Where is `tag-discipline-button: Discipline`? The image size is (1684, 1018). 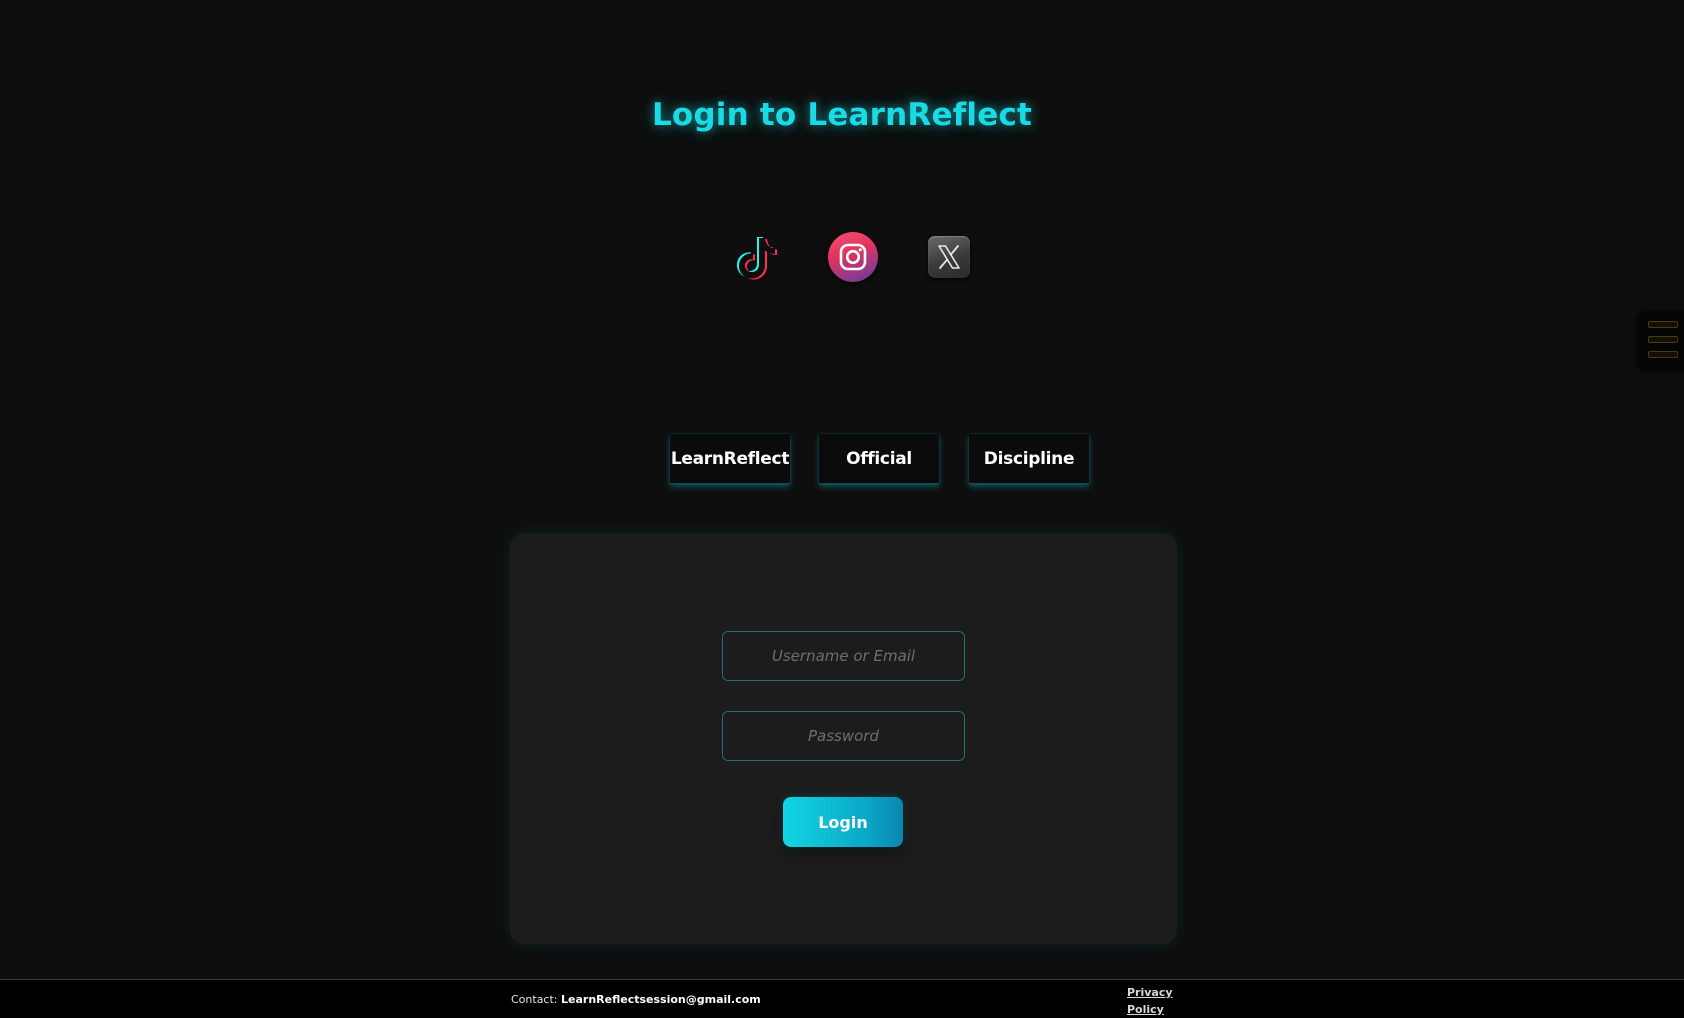 tag-discipline-button: Discipline is located at coordinates (1029, 459).